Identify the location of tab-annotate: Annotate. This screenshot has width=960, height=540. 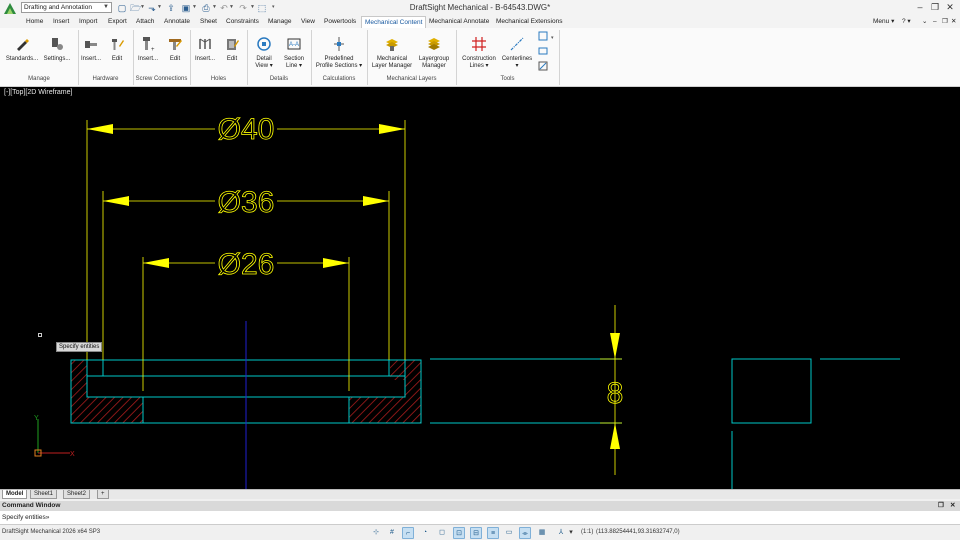
(177, 22).